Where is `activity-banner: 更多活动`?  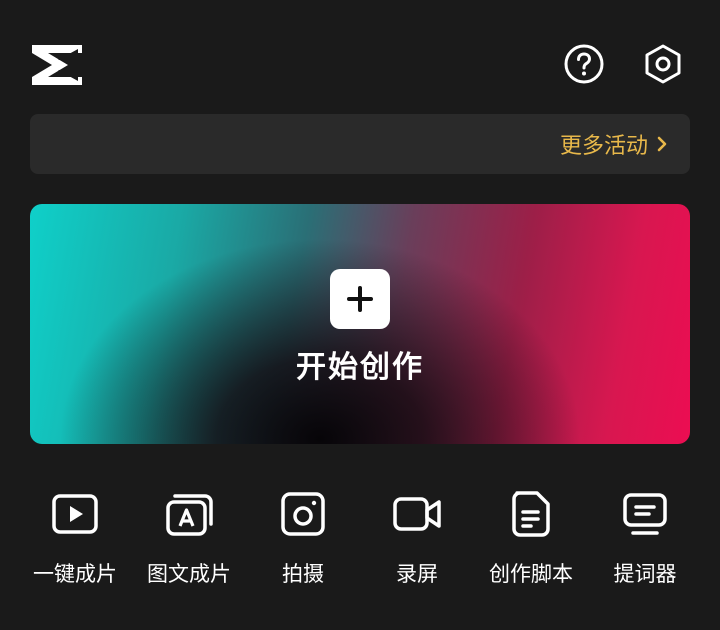 activity-banner: 更多活动 is located at coordinates (360, 144).